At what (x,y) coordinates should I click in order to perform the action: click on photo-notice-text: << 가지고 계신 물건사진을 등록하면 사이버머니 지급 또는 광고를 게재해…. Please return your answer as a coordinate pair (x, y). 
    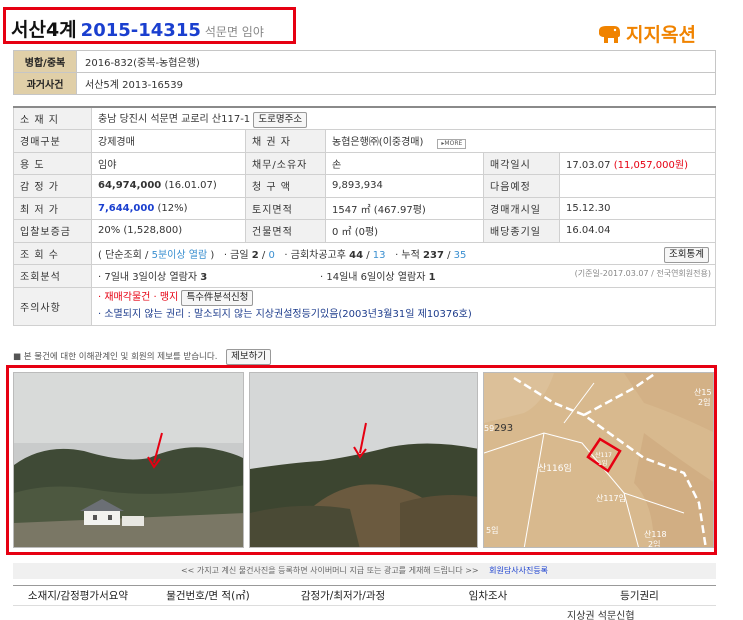
    Looking at the image, I should click on (329, 570).